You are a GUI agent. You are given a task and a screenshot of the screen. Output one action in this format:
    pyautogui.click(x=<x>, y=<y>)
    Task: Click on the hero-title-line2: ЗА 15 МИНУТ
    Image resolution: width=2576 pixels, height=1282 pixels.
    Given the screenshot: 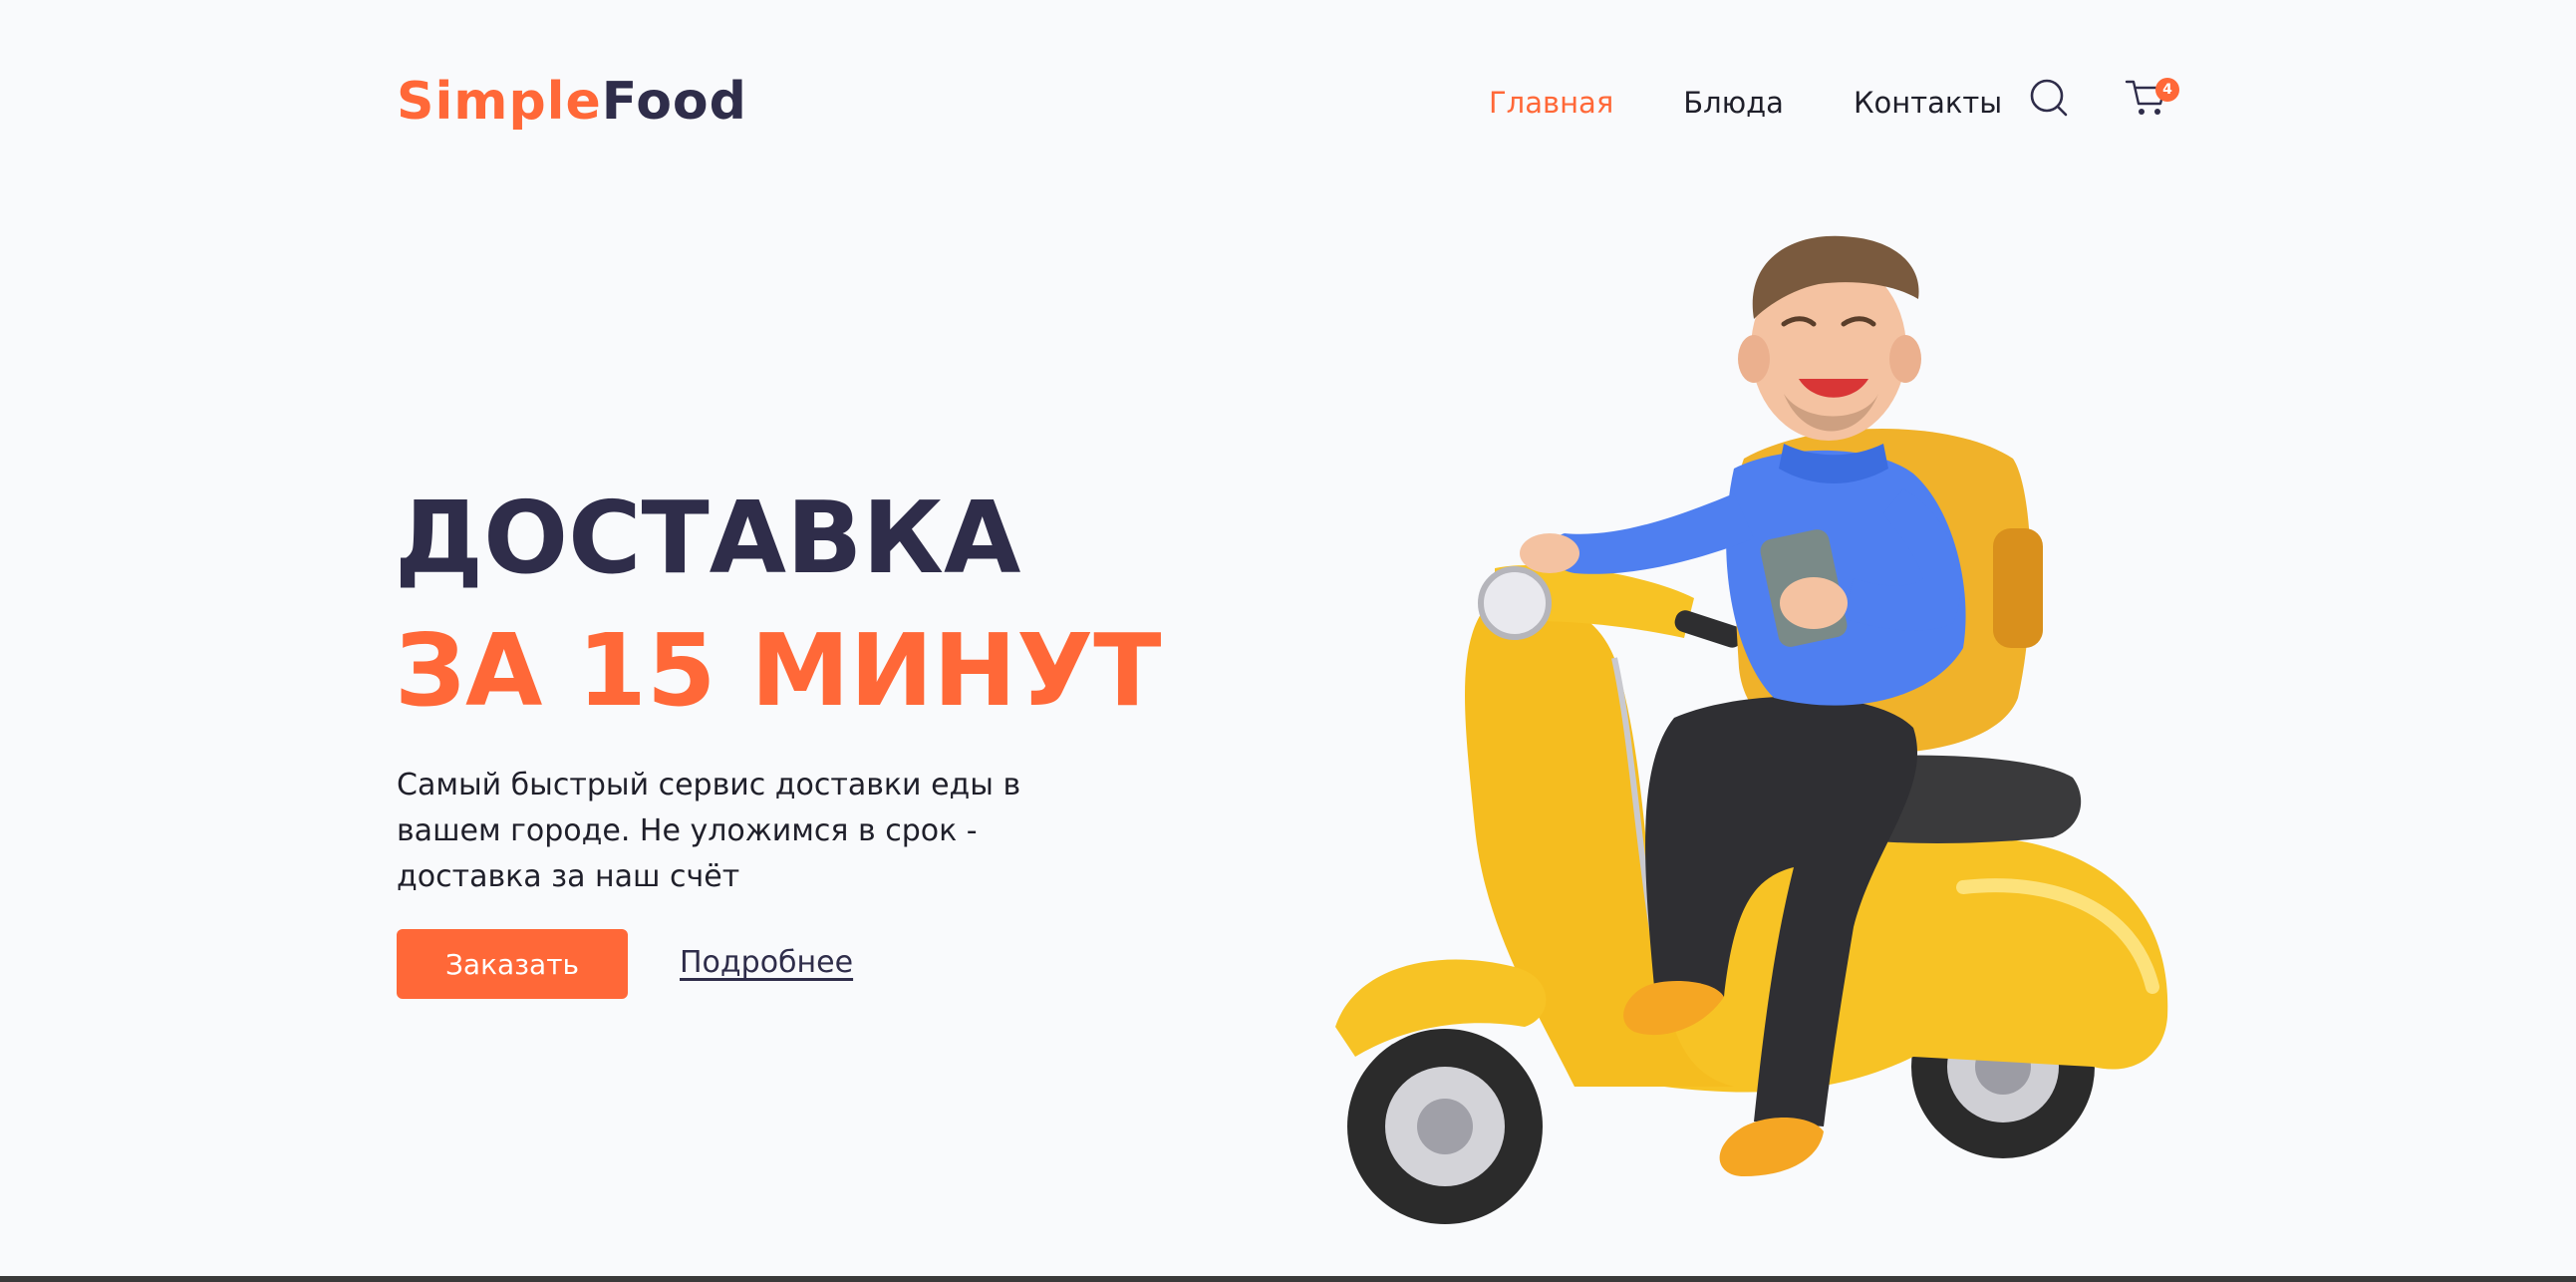 What is the action you would take?
    pyautogui.click(x=778, y=670)
    